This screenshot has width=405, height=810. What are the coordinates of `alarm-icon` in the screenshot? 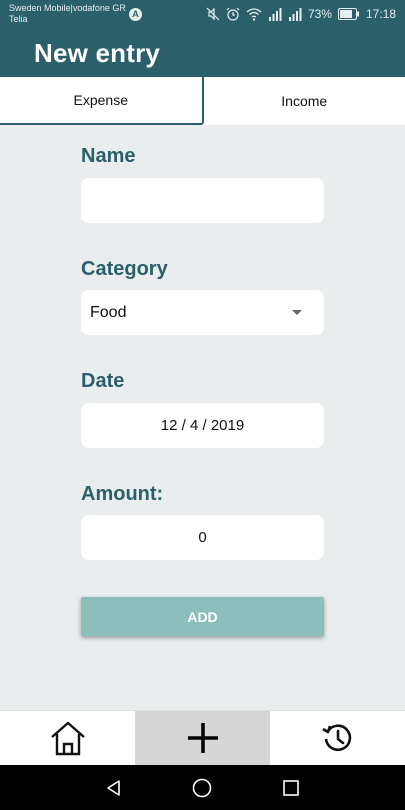 It's located at (233, 14).